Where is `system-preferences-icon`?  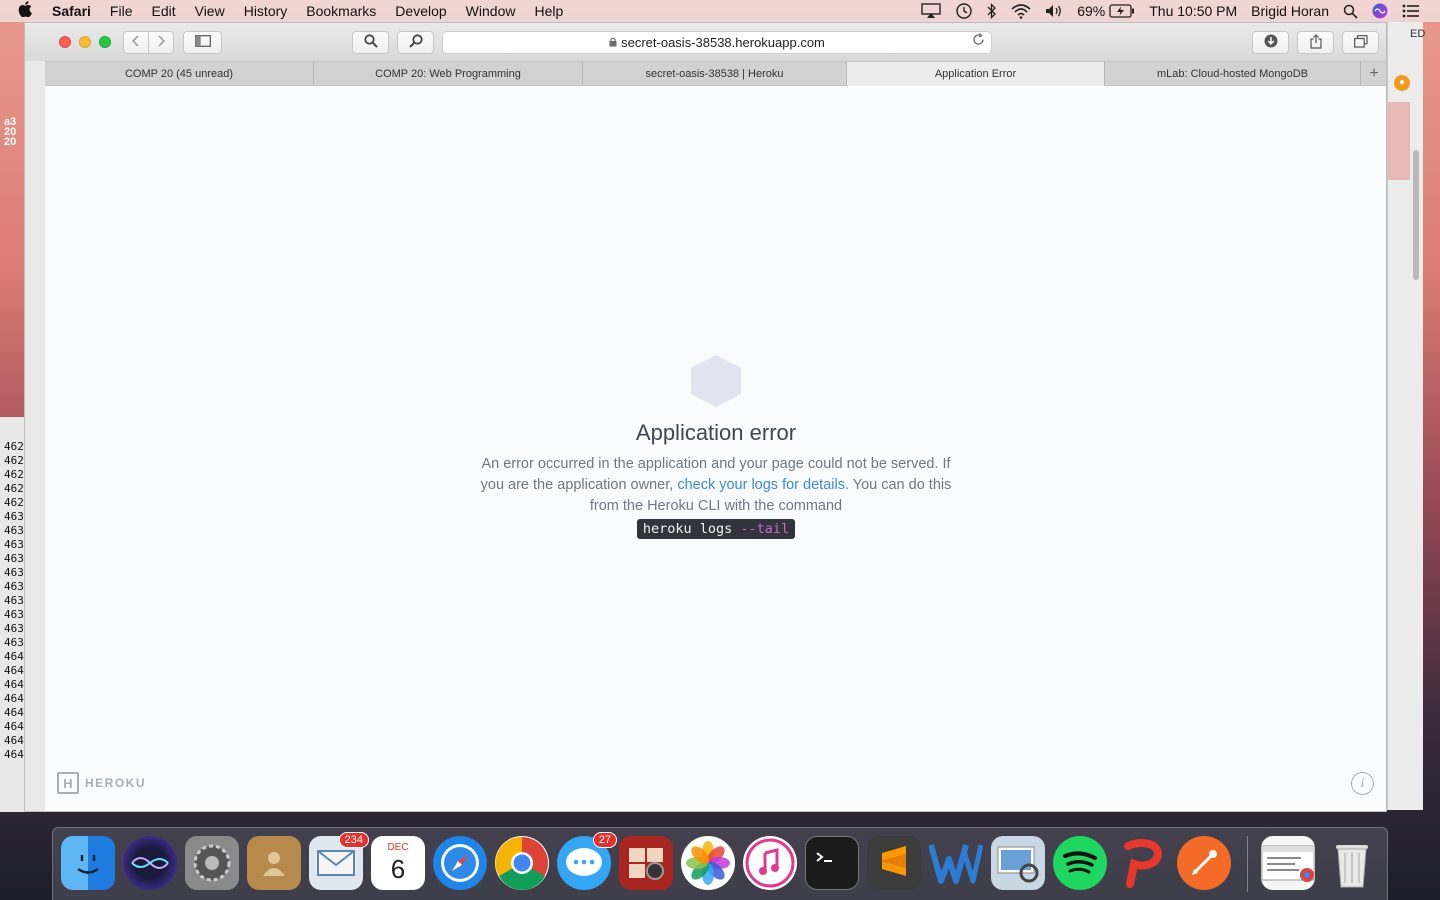
system-preferences-icon is located at coordinates (212, 863).